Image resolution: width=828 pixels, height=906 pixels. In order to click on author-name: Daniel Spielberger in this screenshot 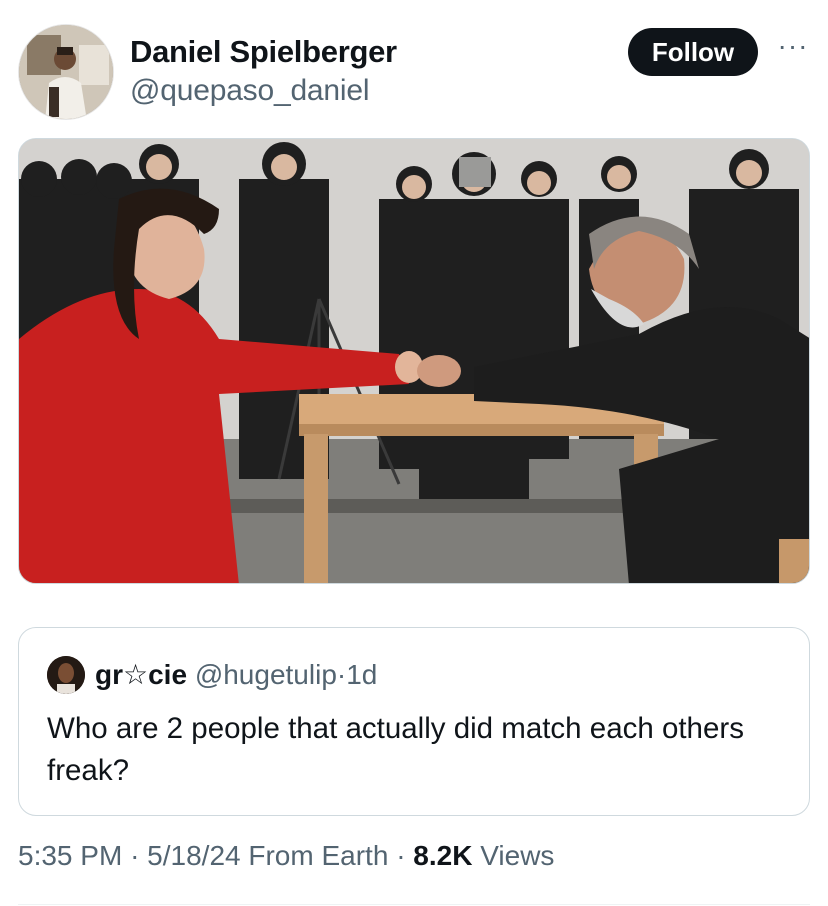, I will do `click(263, 52)`.